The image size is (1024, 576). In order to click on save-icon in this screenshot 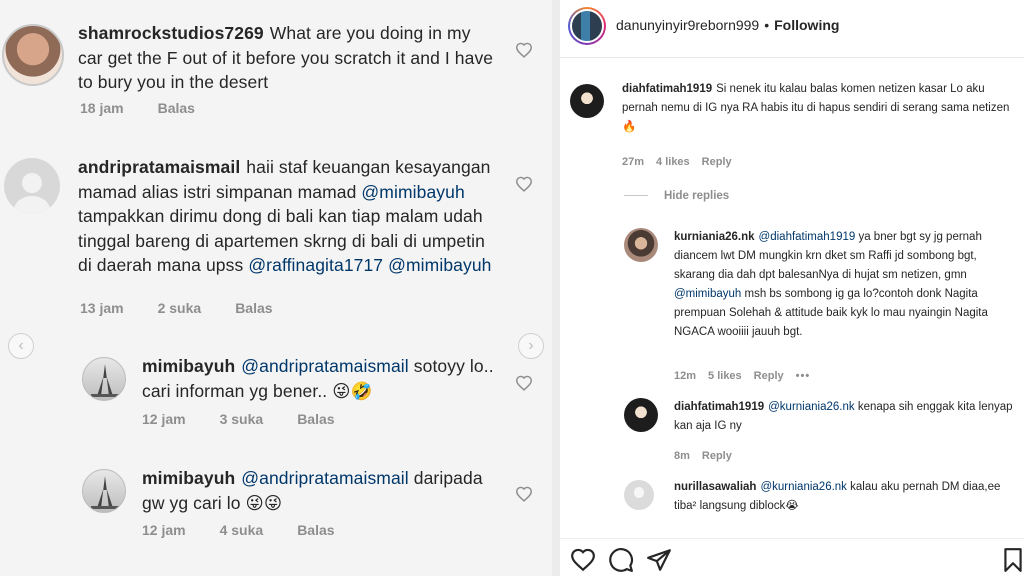, I will do `click(1012, 560)`.